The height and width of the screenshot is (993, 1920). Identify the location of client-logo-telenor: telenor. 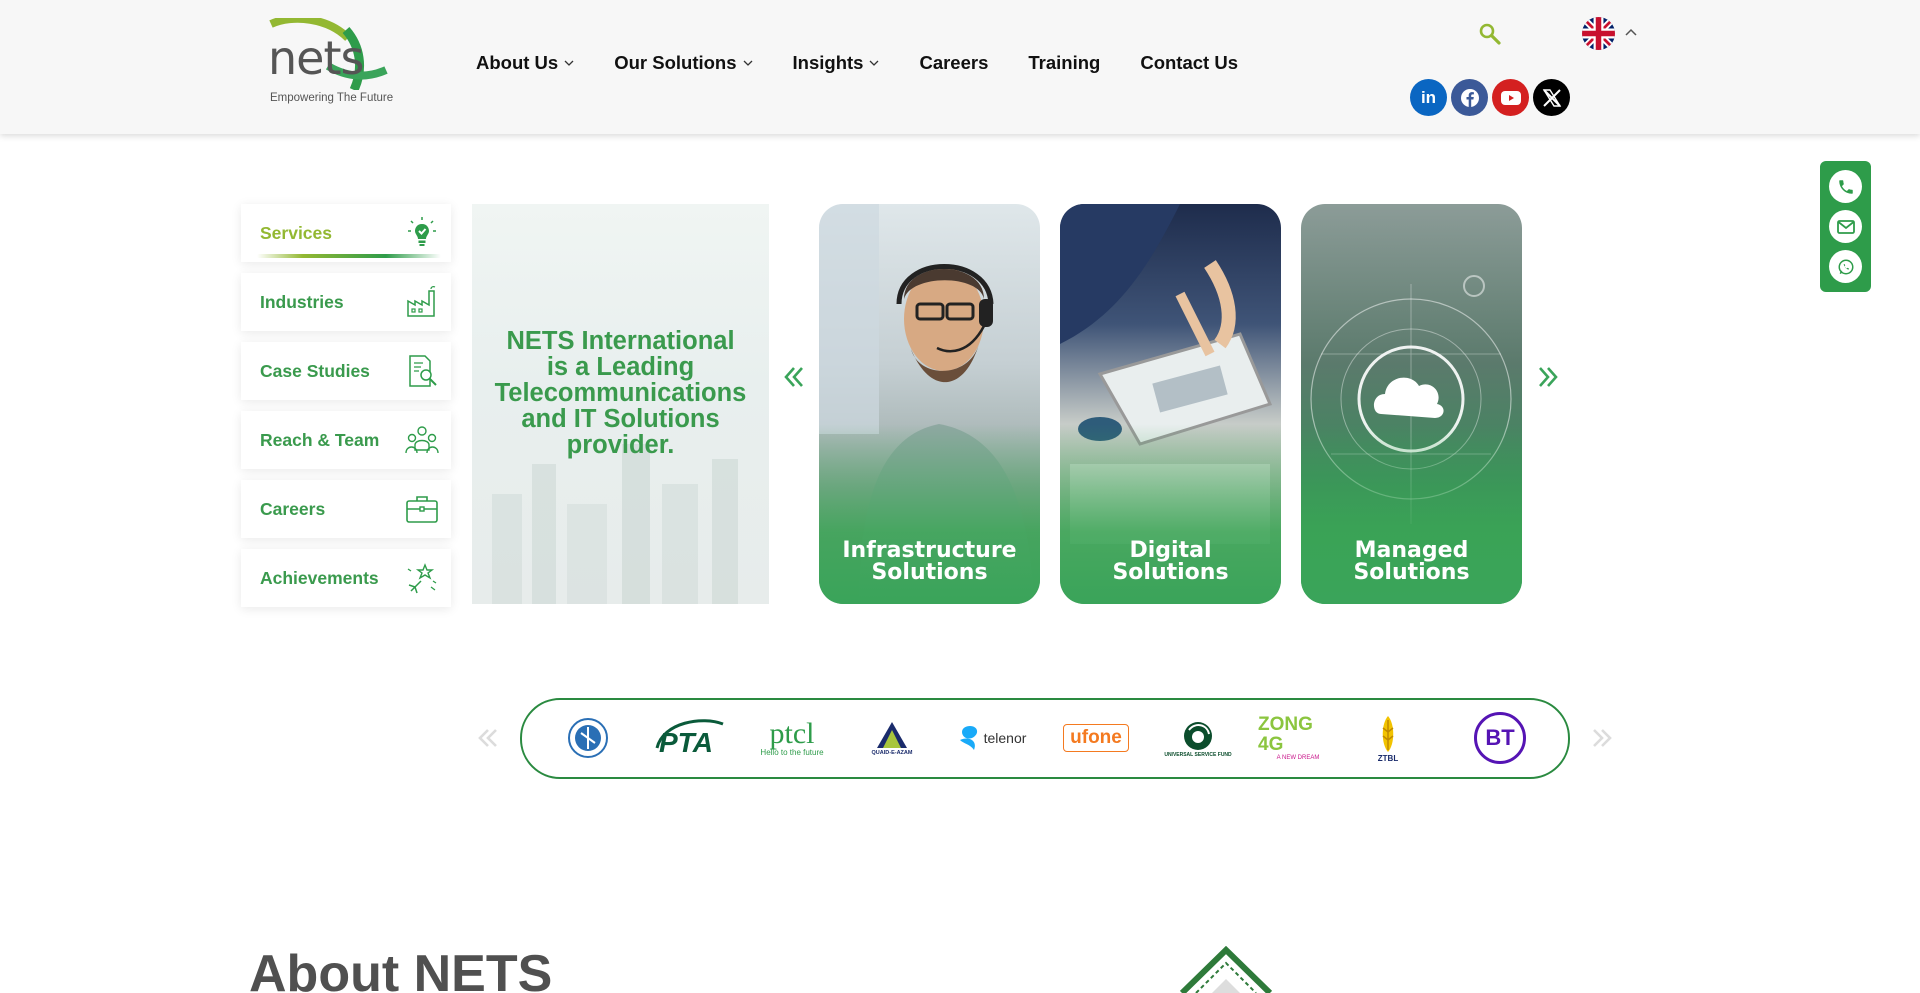
(992, 738).